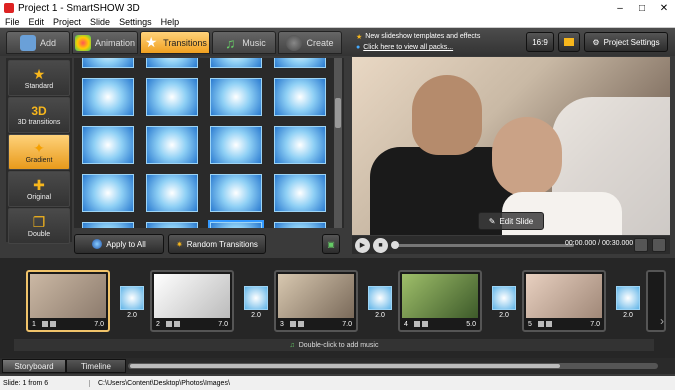 This screenshot has width=675, height=390. I want to click on tab-animation: Animation, so click(105, 42).